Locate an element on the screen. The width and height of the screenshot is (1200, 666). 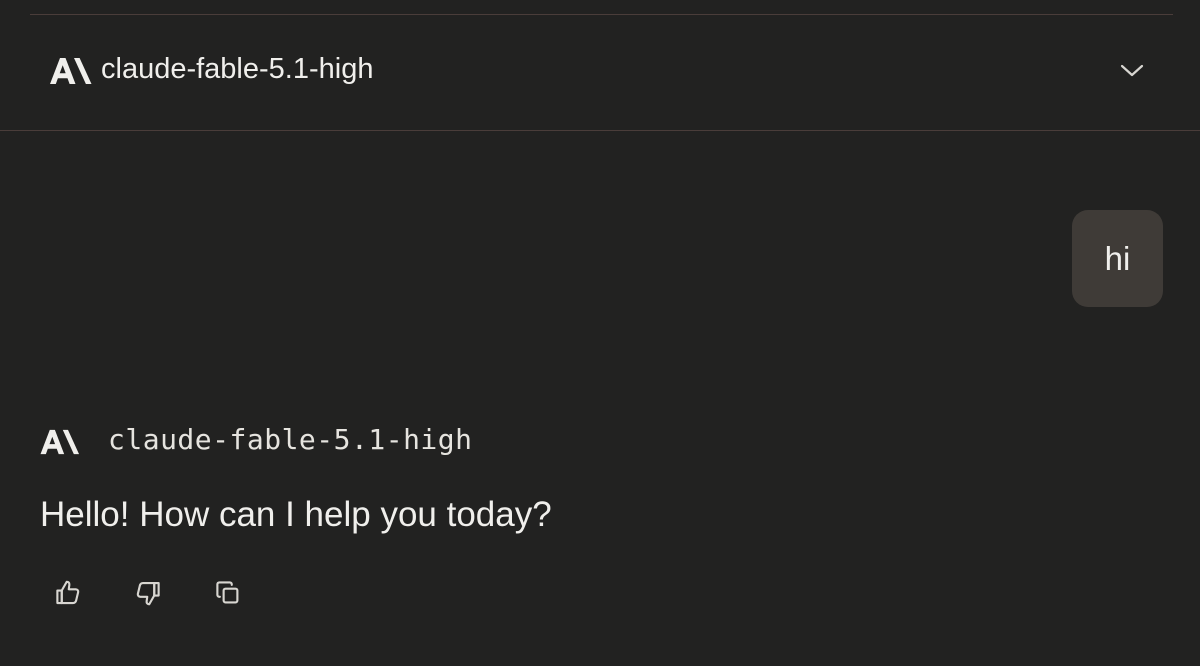
user-message-text: hi is located at coordinates (1117, 258).